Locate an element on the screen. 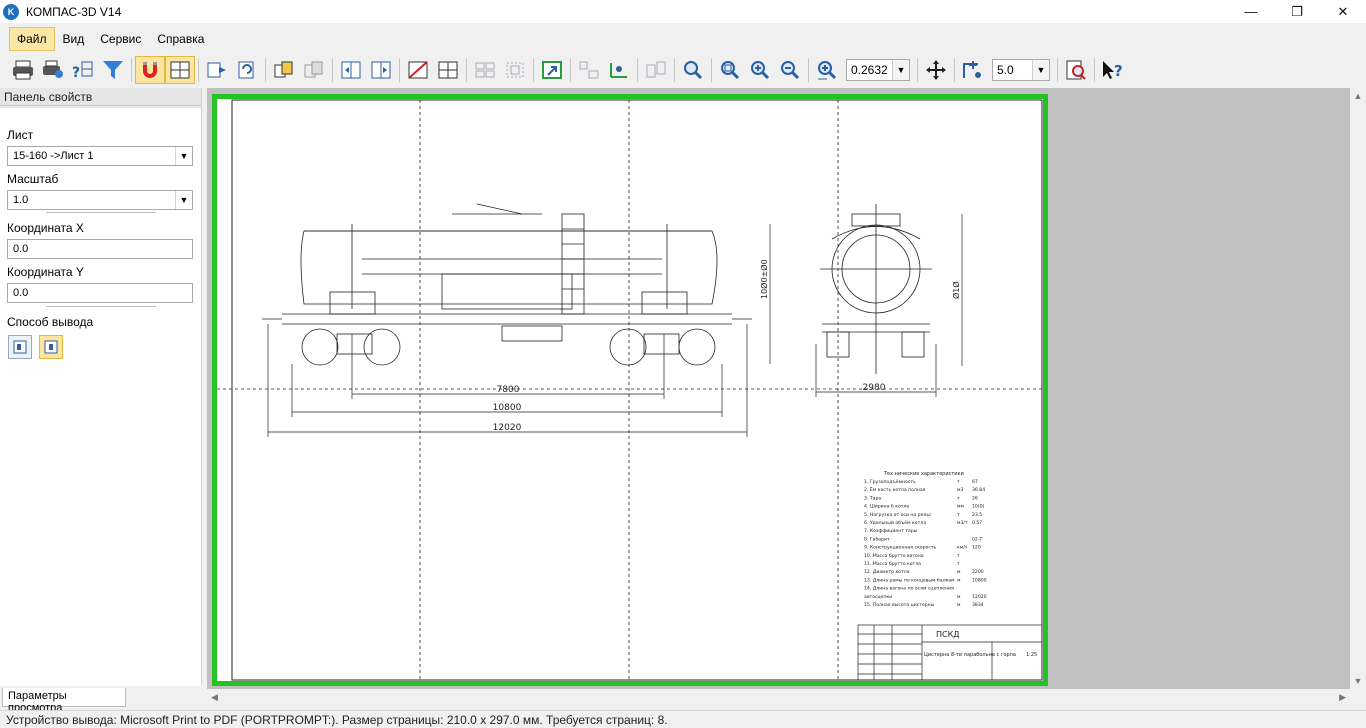 The image size is (1366, 728). zoom-out-button is located at coordinates (790, 70).